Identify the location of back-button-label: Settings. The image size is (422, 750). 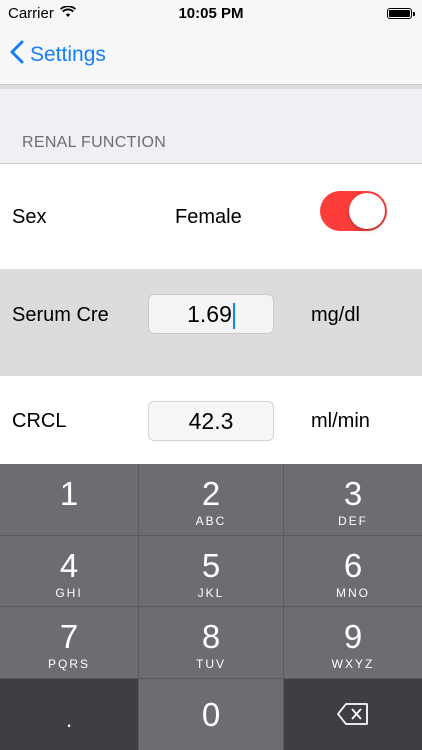
(68, 54).